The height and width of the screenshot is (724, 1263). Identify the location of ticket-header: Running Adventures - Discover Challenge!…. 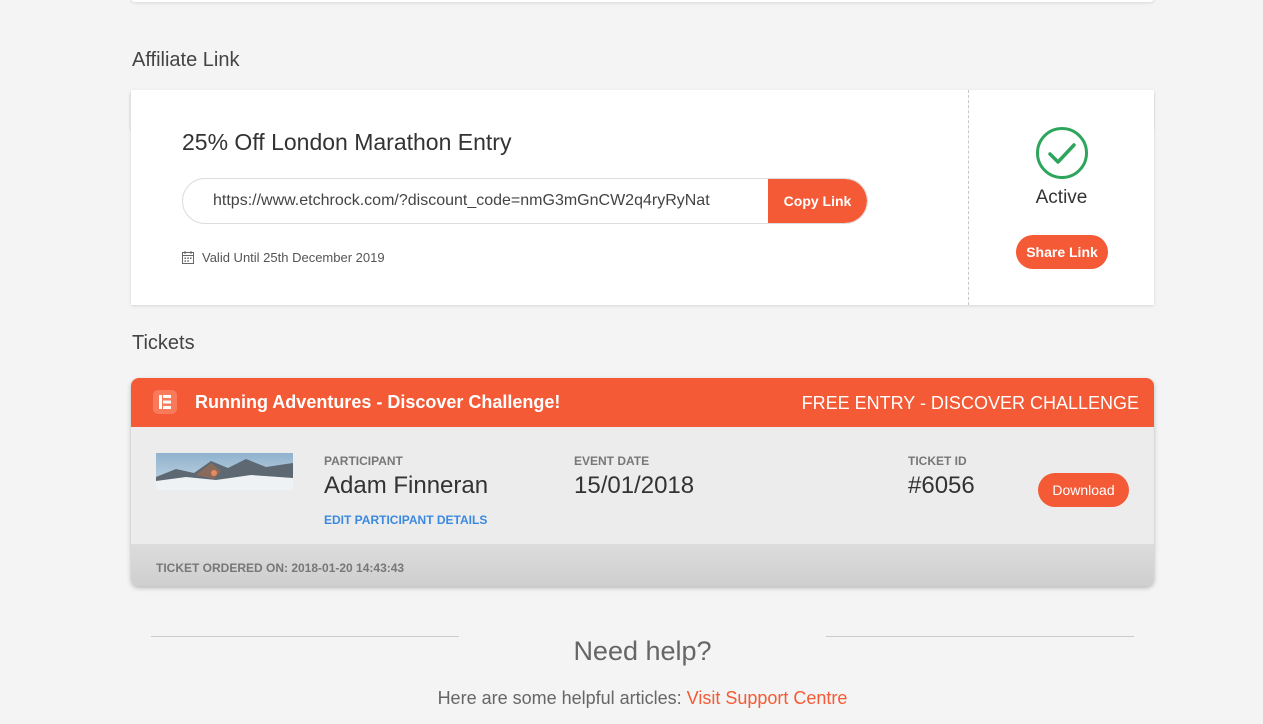
(642, 402).